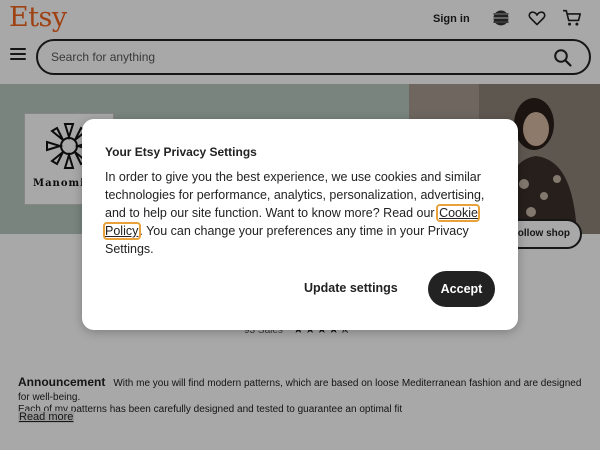  Describe the element at coordinates (181, 152) in the screenshot. I see `dialog-title: Your Etsy Privacy Settings` at that location.